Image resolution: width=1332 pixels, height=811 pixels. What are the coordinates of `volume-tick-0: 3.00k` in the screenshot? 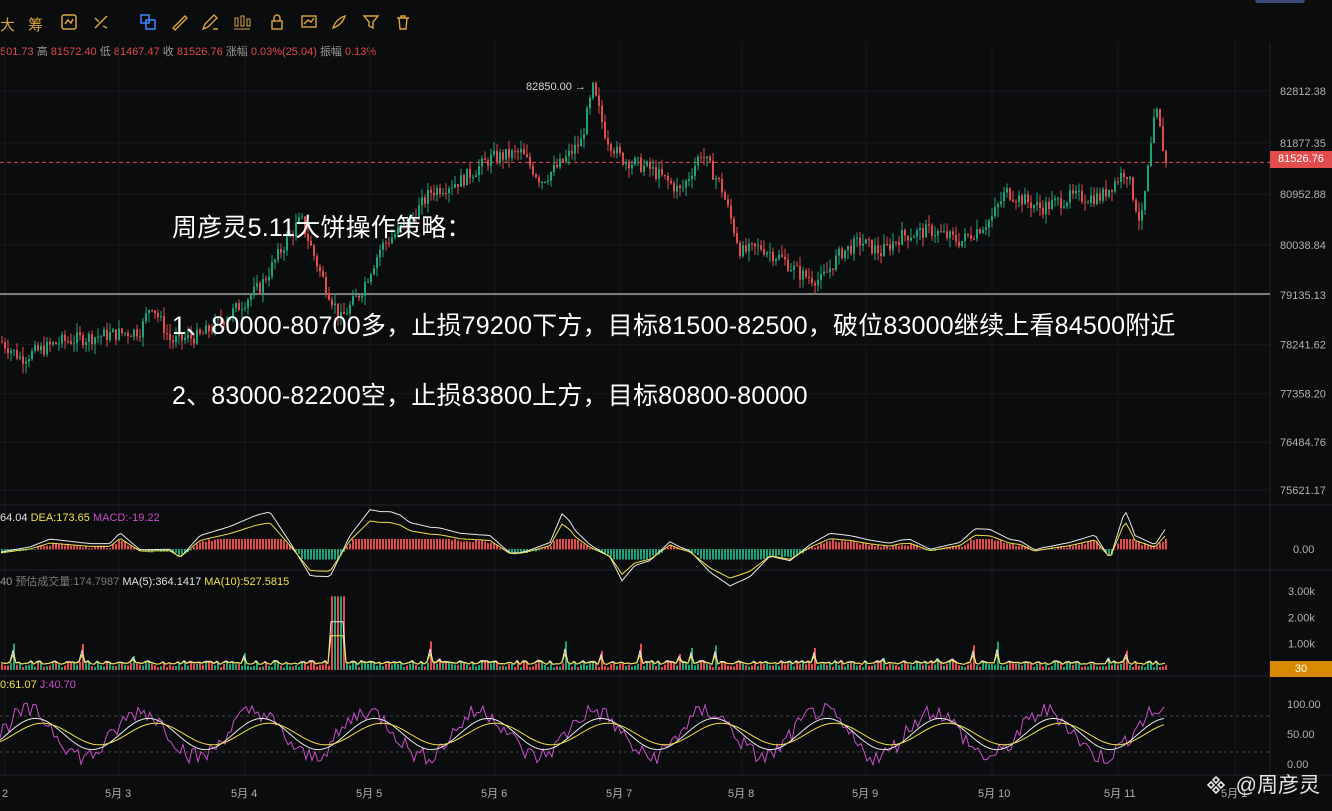 It's located at (1301, 592).